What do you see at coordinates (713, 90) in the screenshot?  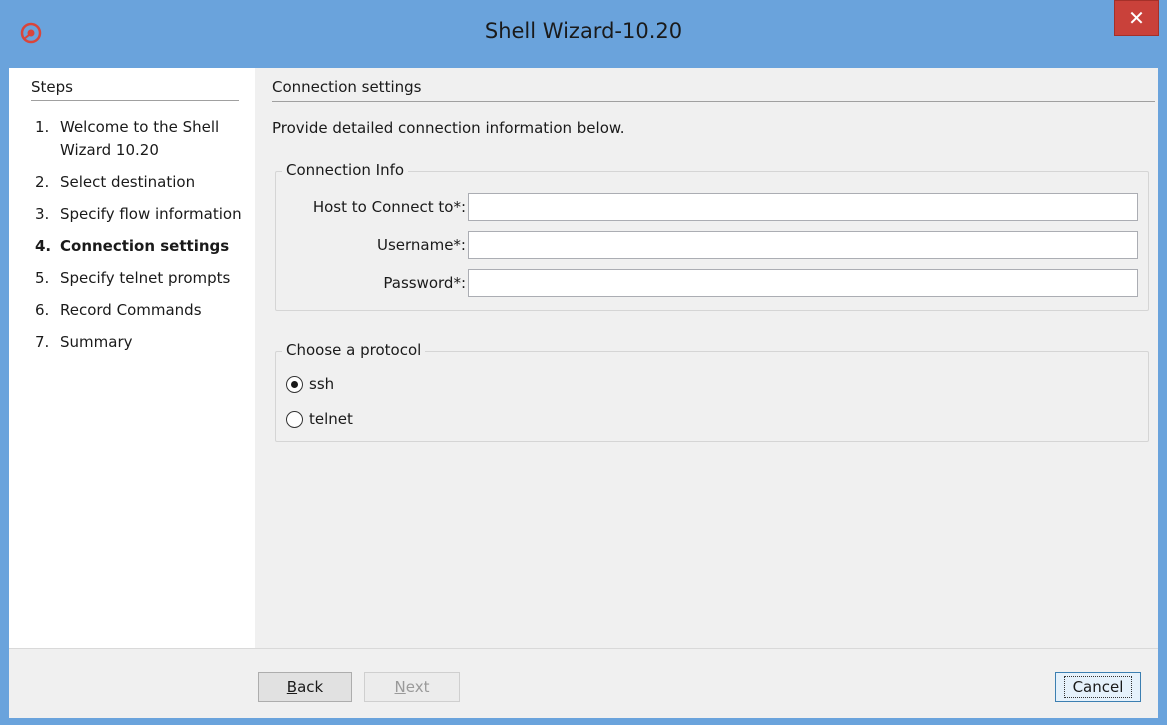 I see `section-title: Connection settings` at bounding box center [713, 90].